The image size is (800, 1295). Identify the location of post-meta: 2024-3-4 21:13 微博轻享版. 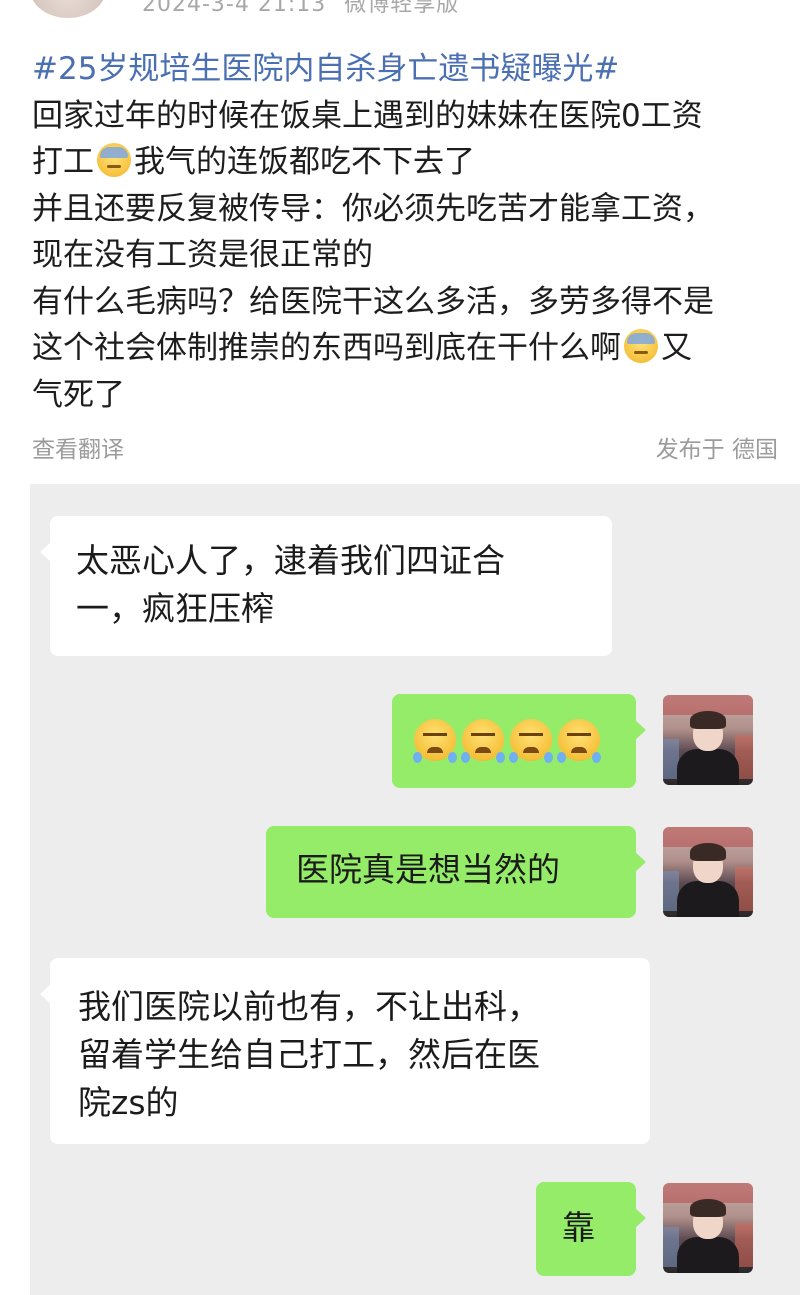
(309, 9).